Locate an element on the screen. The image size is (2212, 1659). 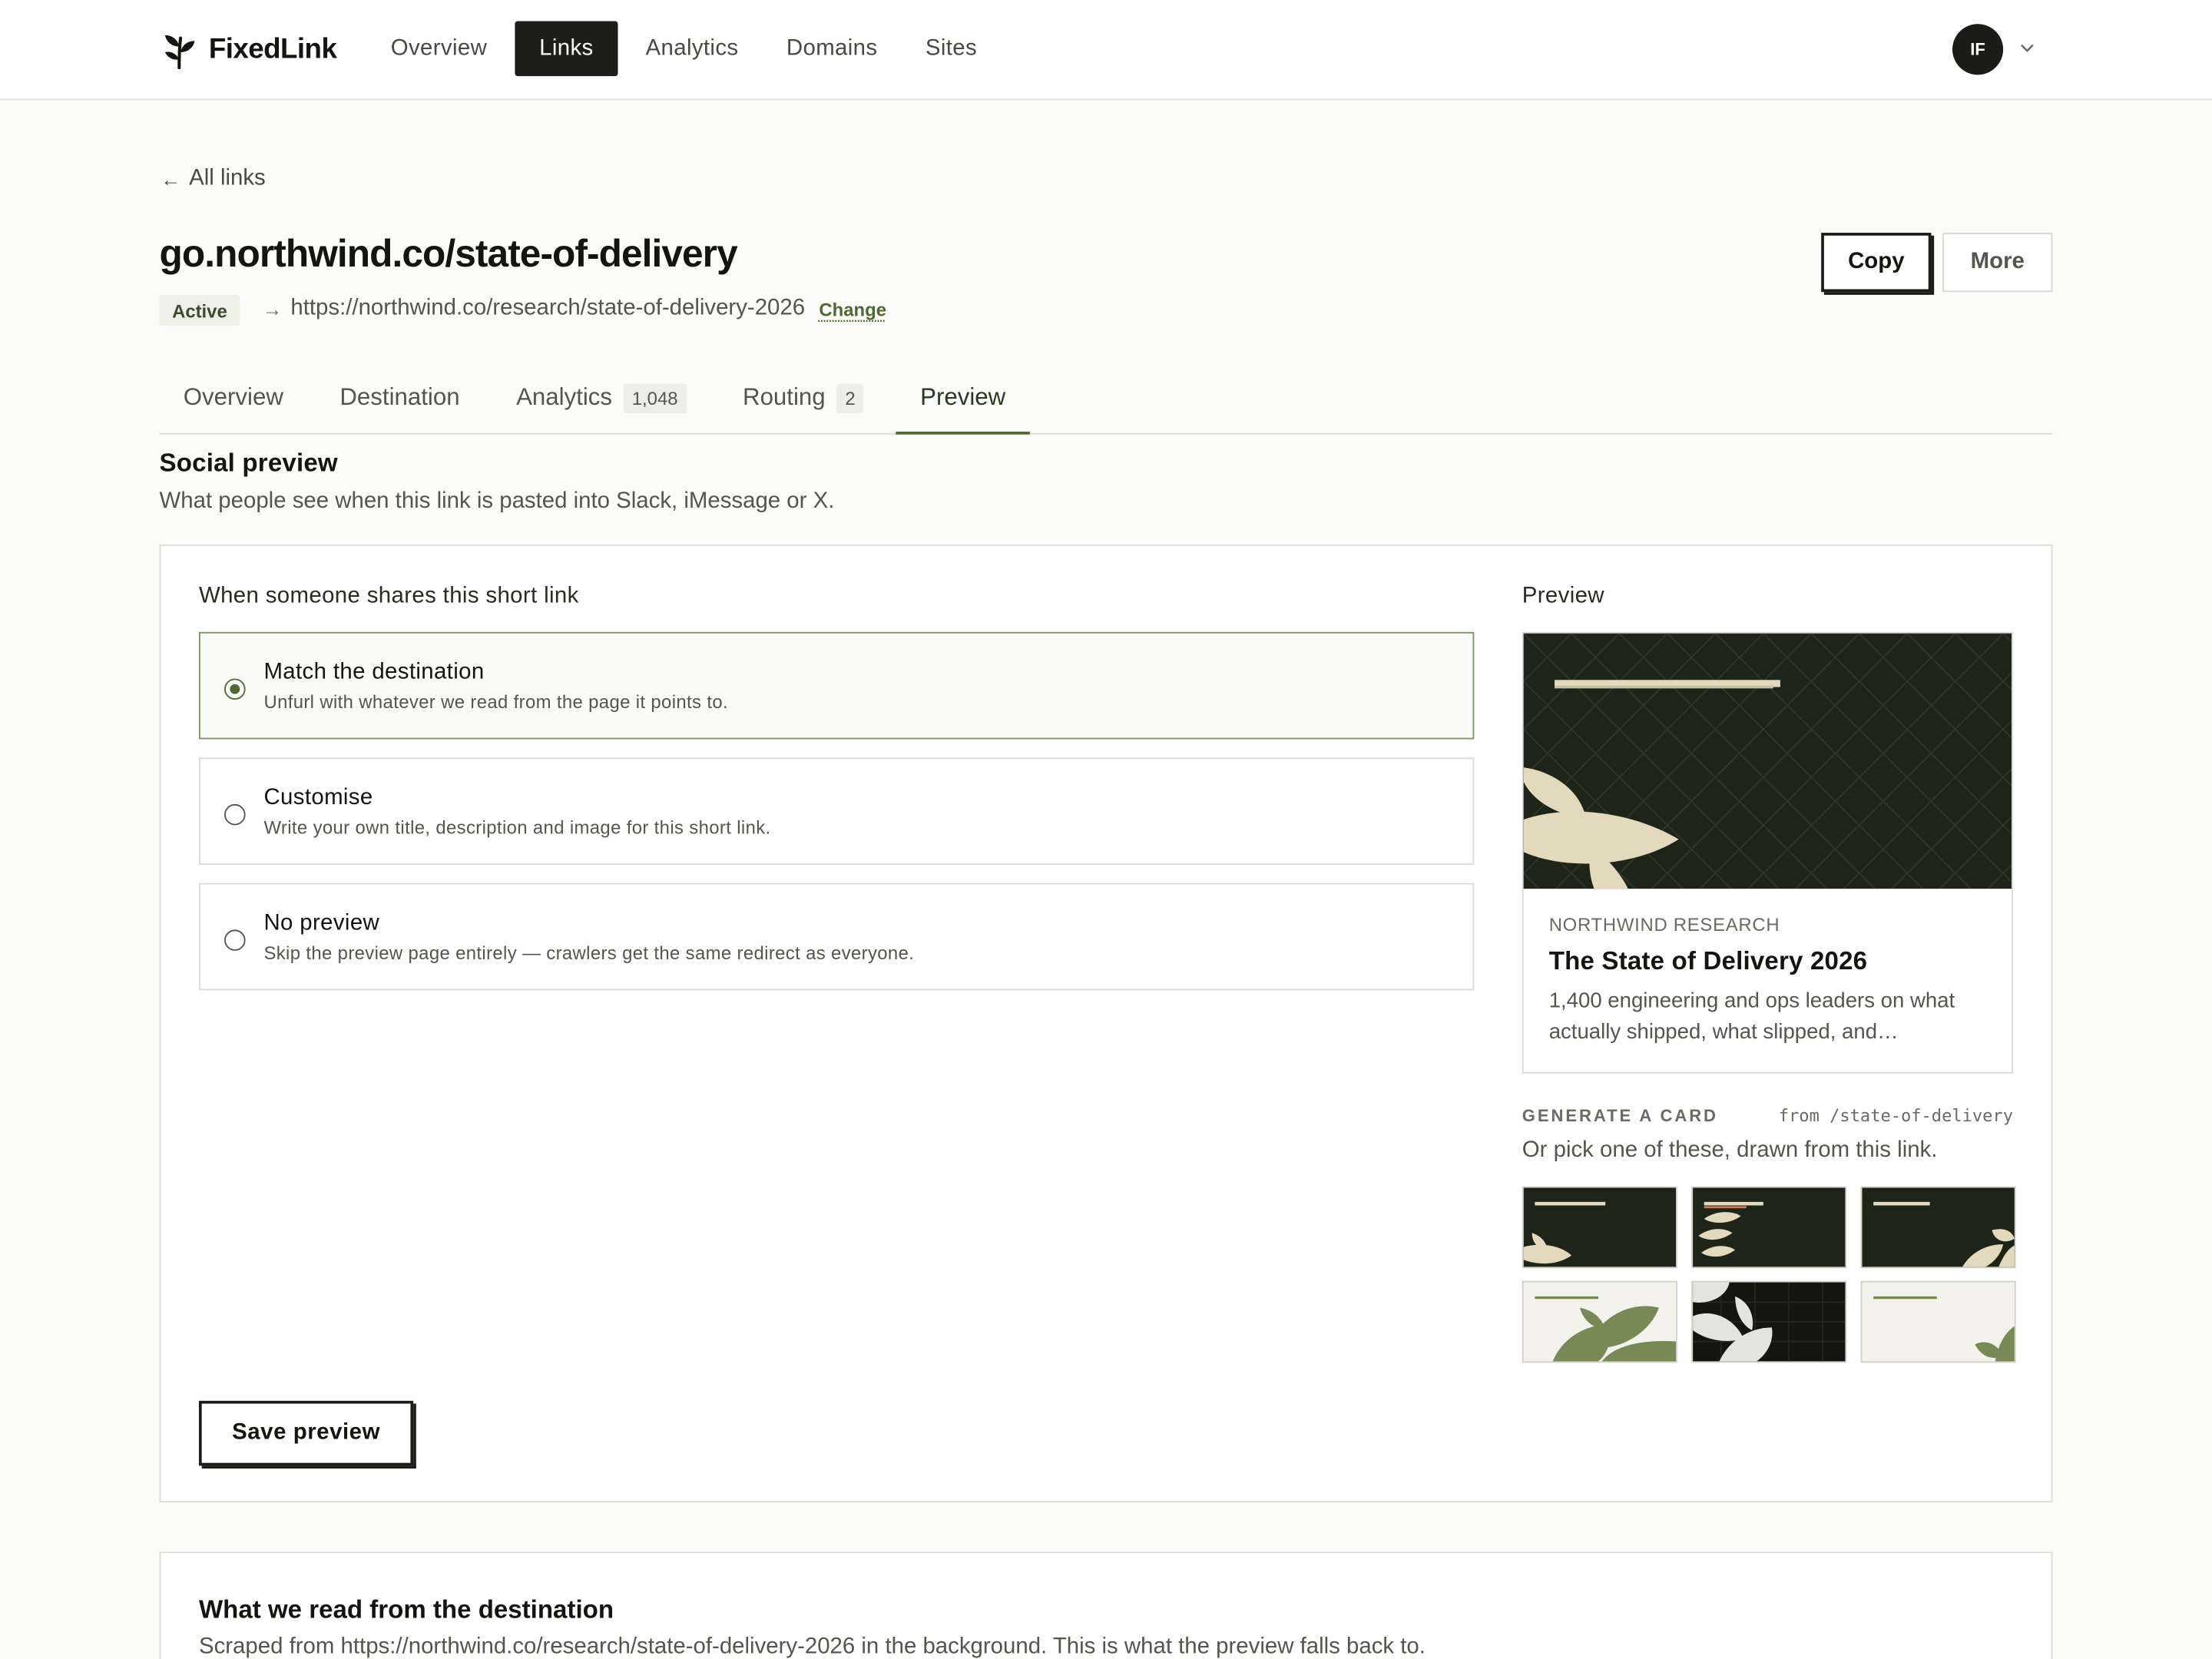
nav-sites: Sites is located at coordinates (952, 49).